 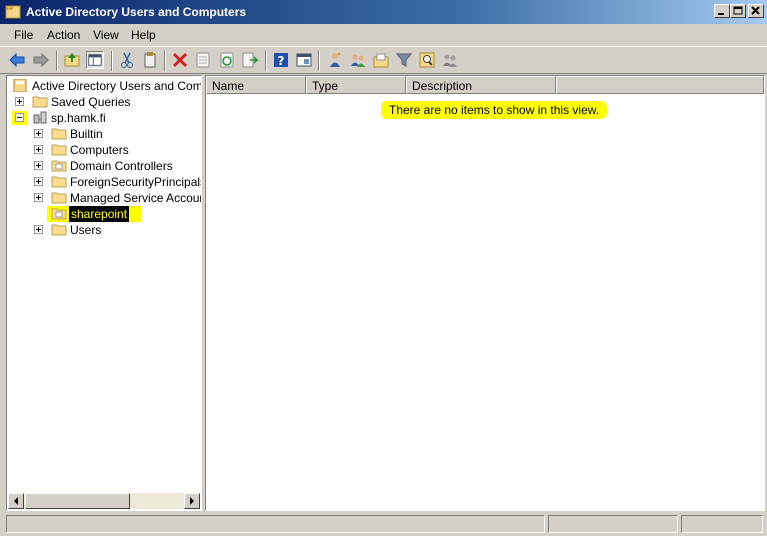 I want to click on view-icon, so click(x=304, y=60).